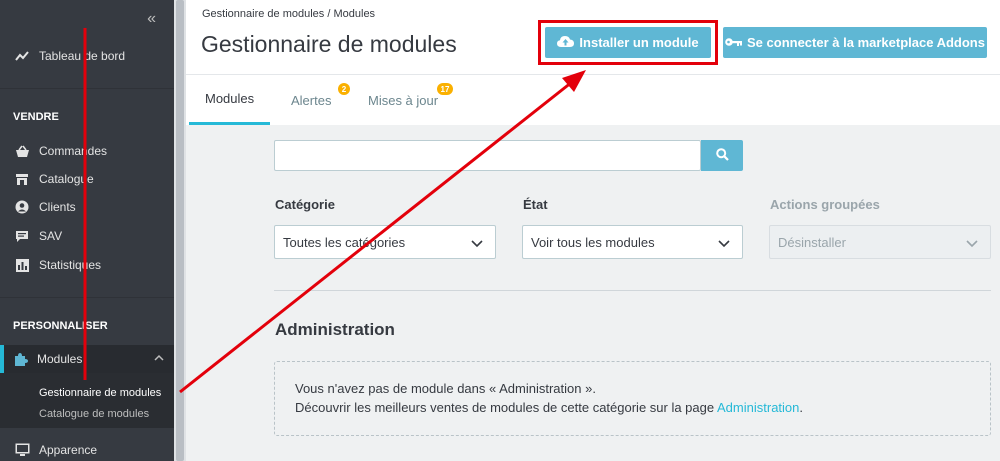 The width and height of the screenshot is (1000, 461). What do you see at coordinates (66, 179) in the screenshot?
I see `sidebar-item-label: Catalogue` at bounding box center [66, 179].